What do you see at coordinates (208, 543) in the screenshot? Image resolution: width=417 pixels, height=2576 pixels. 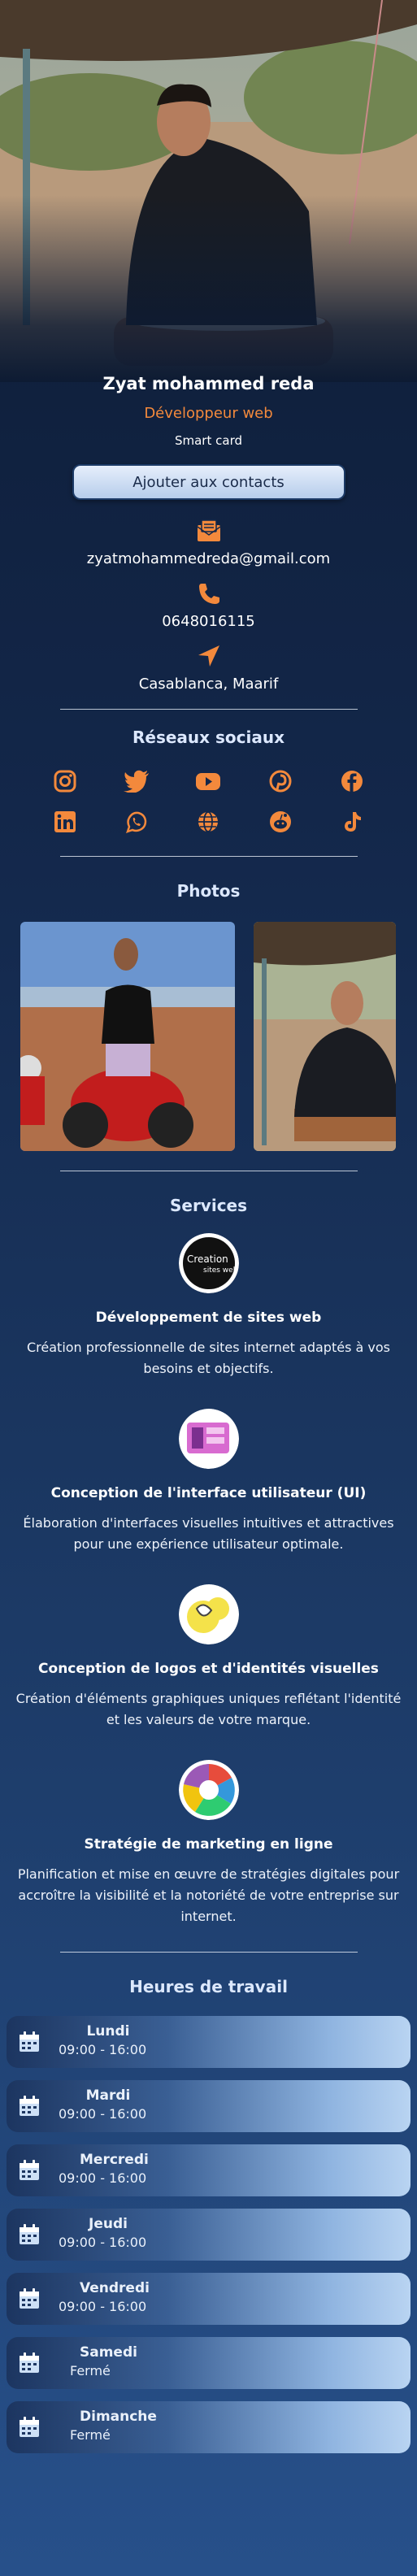 I see `contact-email: zyatmohammedreda@gmail.com` at bounding box center [208, 543].